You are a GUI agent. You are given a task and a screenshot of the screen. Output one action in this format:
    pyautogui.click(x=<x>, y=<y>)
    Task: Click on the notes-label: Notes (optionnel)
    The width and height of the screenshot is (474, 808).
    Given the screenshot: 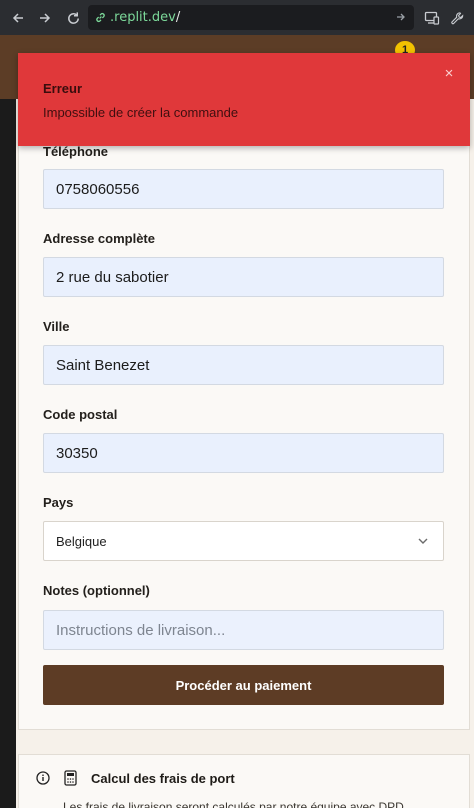 What is the action you would take?
    pyautogui.click(x=96, y=590)
    